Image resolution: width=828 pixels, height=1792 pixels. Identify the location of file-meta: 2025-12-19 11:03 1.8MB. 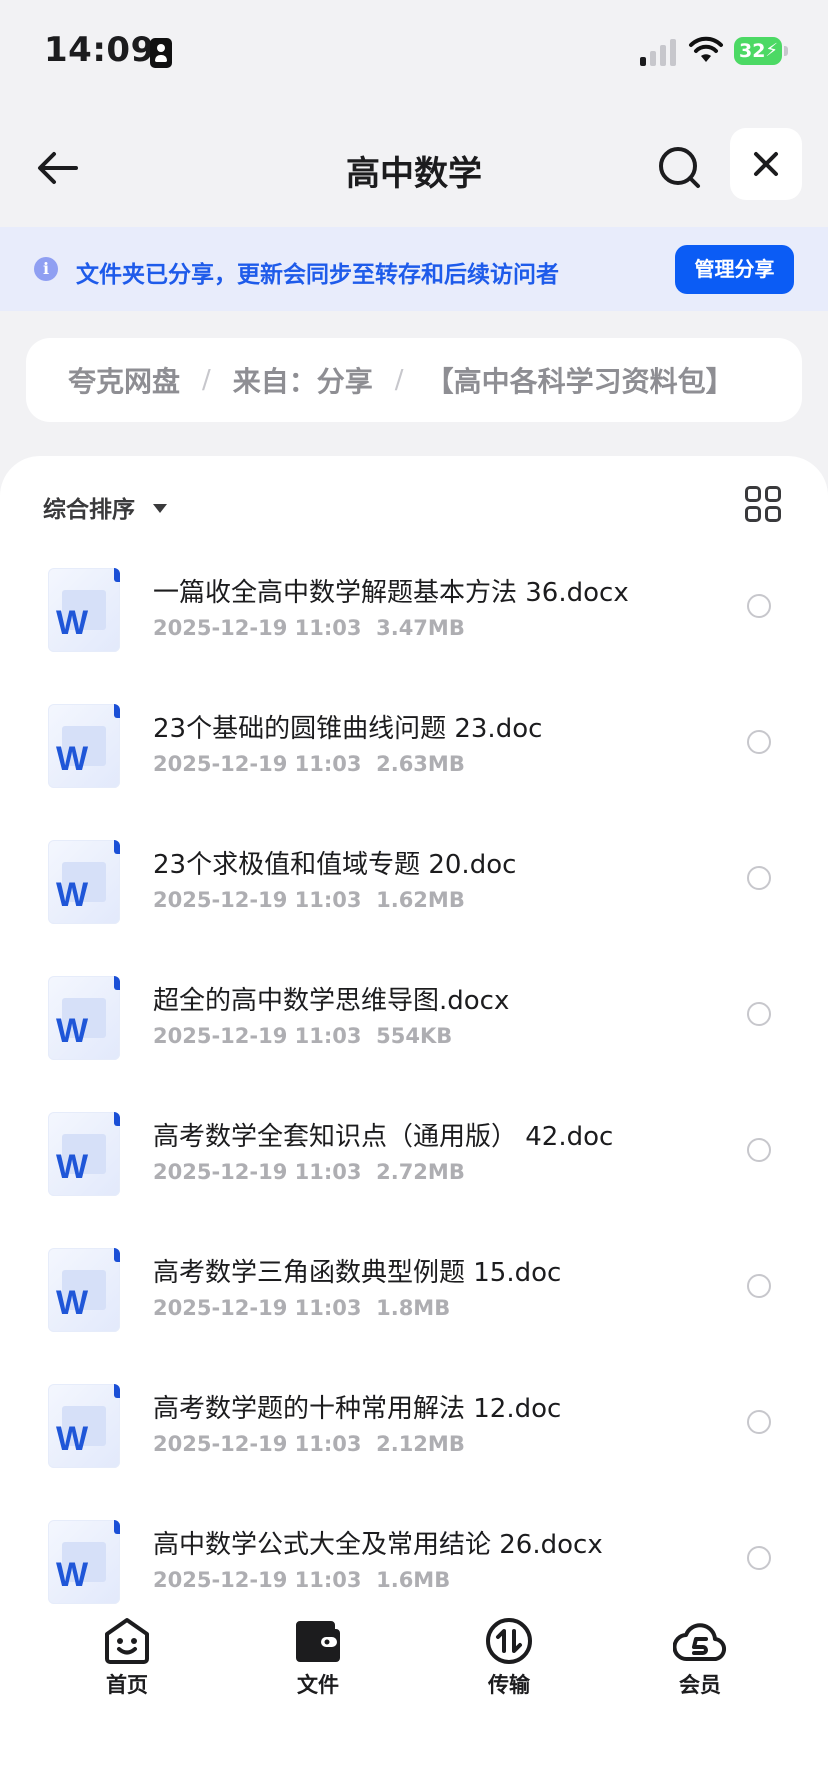
(301, 1308).